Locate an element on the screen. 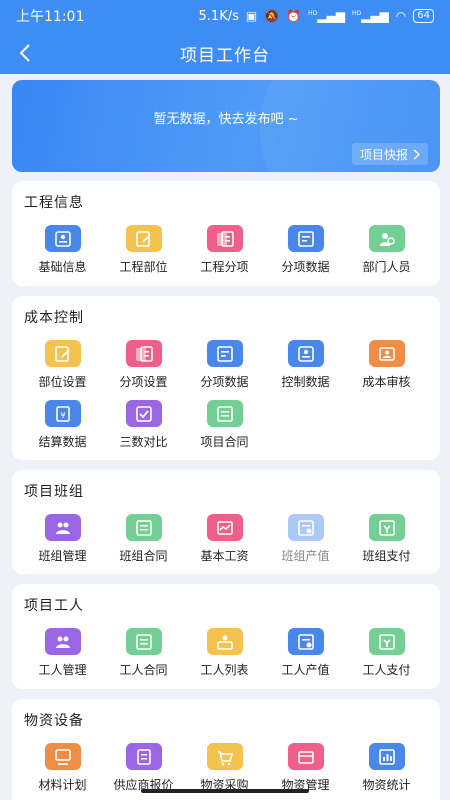 The width and height of the screenshot is (450, 800). menu-item: 三数对比 is located at coordinates (143, 425).